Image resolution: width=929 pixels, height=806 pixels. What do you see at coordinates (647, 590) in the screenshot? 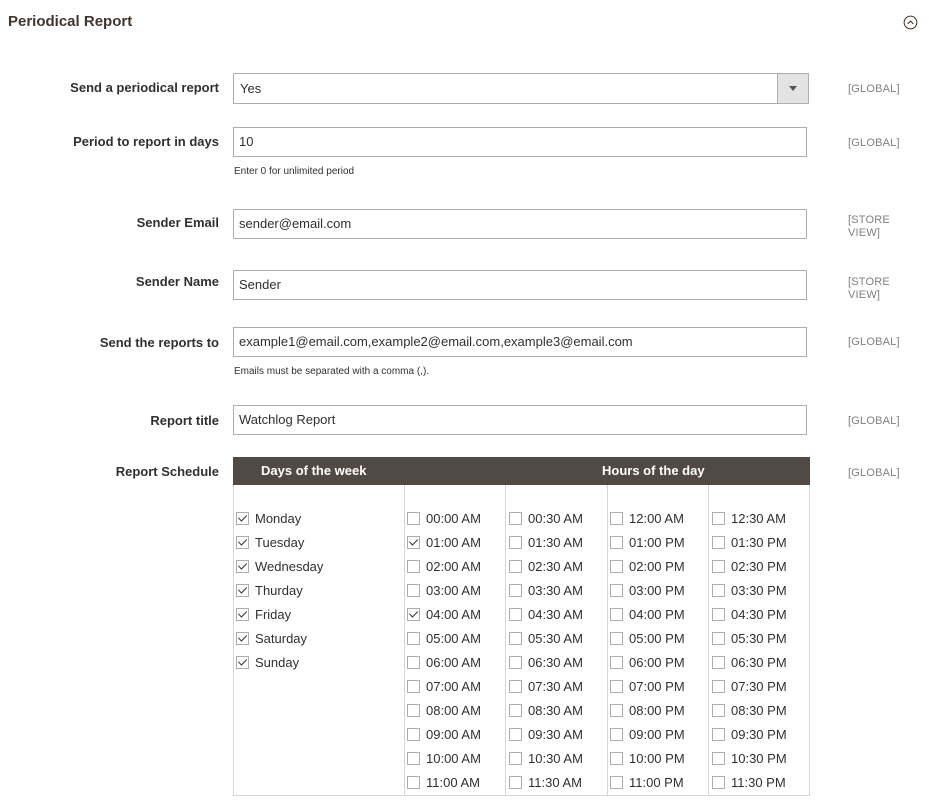
I see `hour-checkbox: 03:00 PM` at bounding box center [647, 590].